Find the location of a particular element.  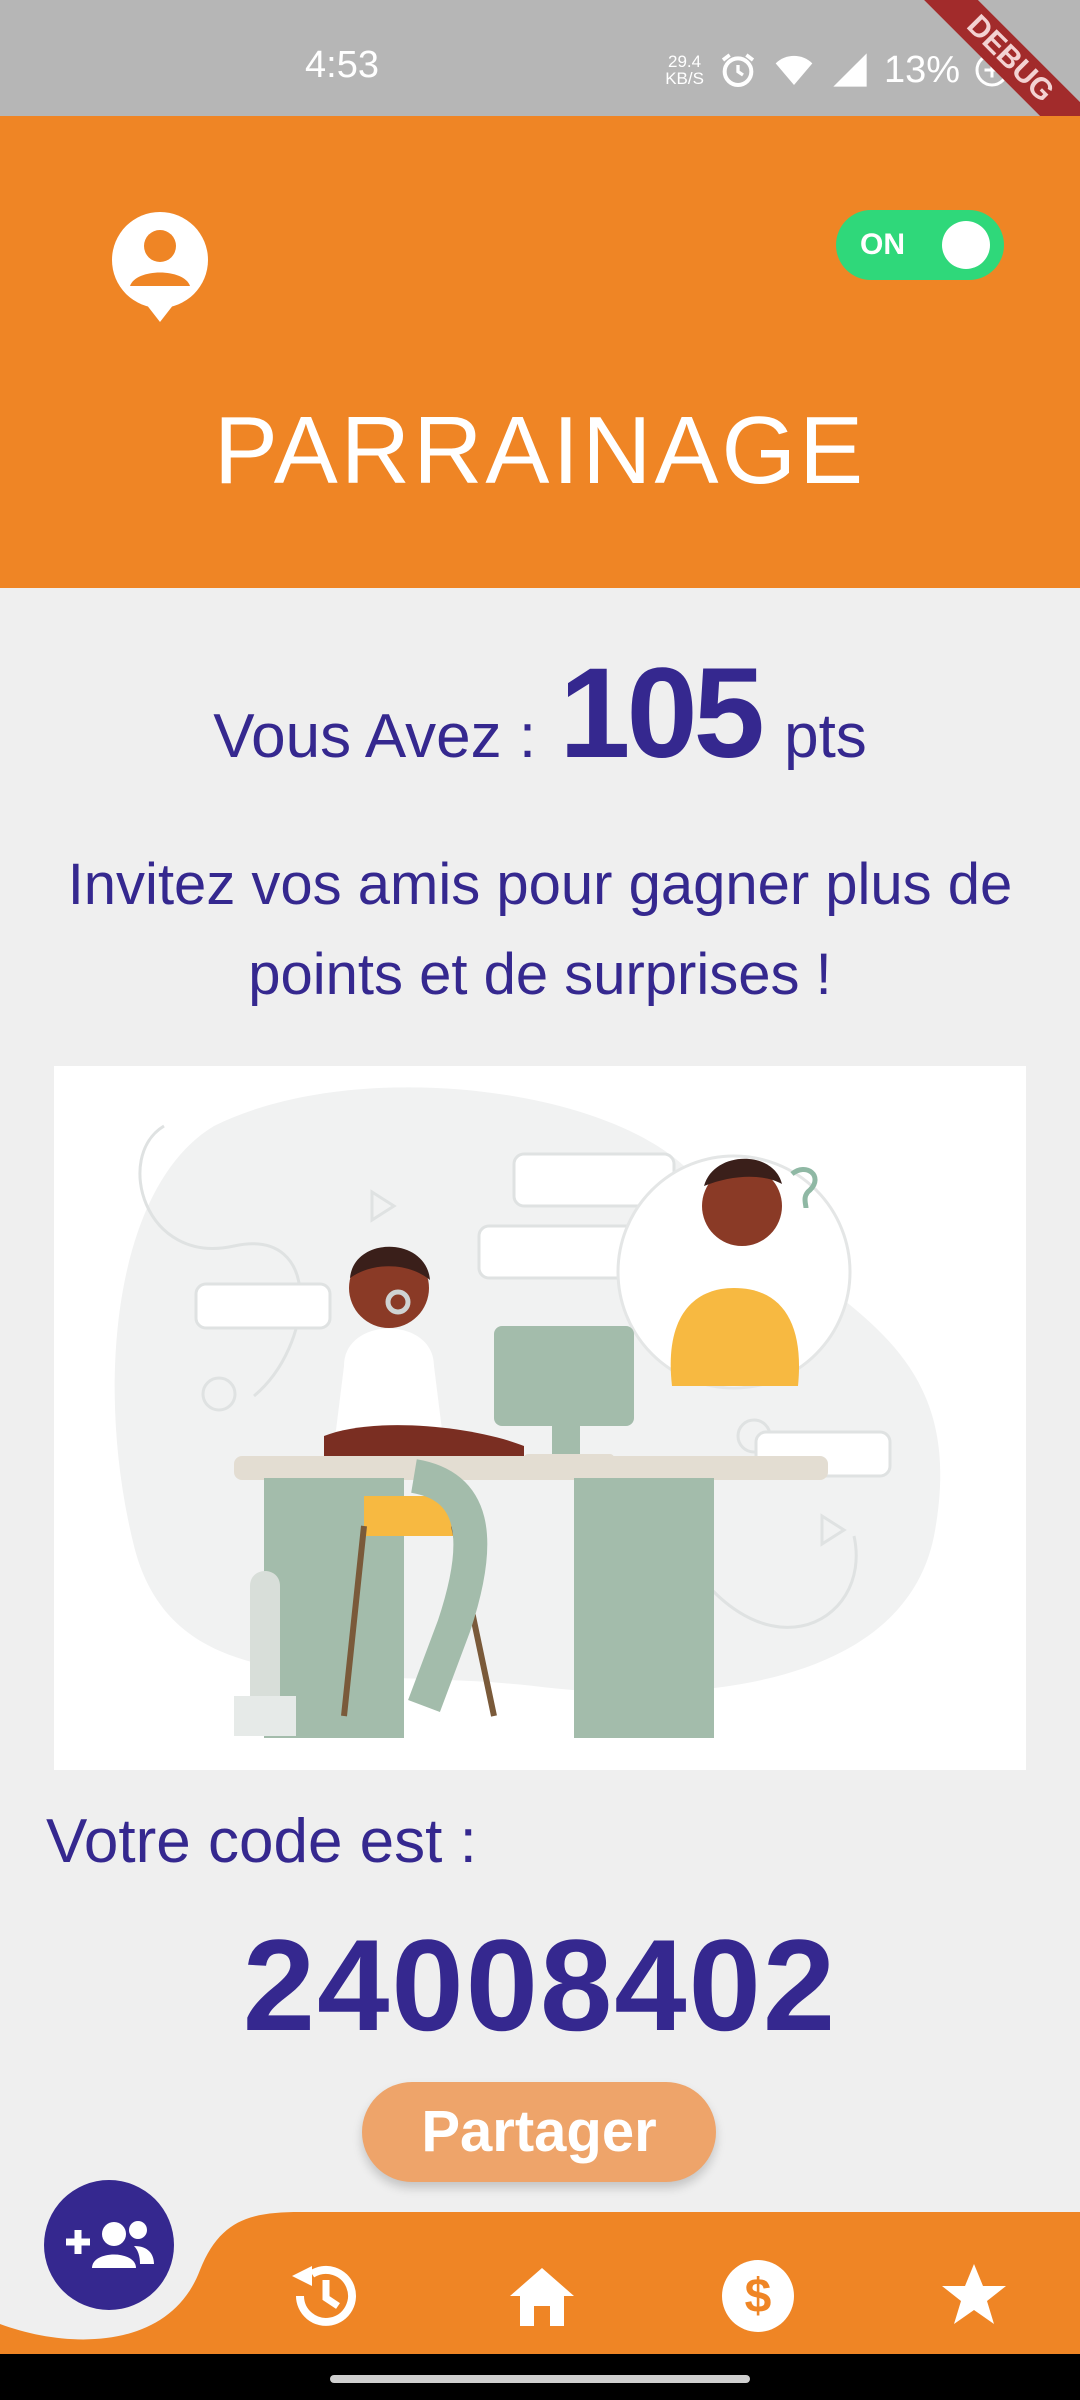

home-indicator is located at coordinates (540, 2379).